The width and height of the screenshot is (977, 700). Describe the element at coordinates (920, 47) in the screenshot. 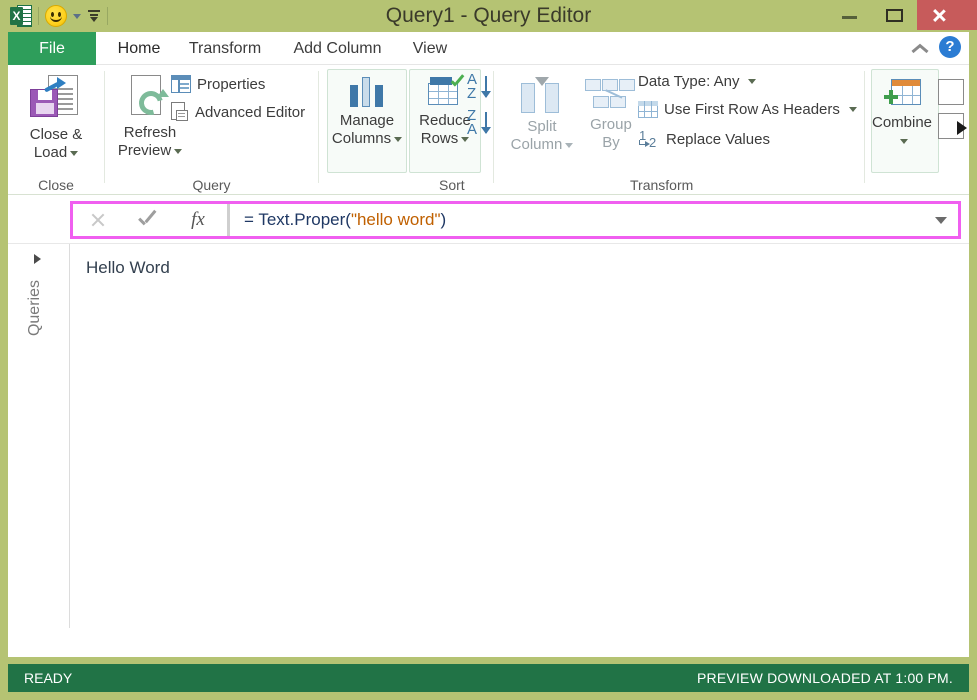

I see `chevron-up-icon` at that location.